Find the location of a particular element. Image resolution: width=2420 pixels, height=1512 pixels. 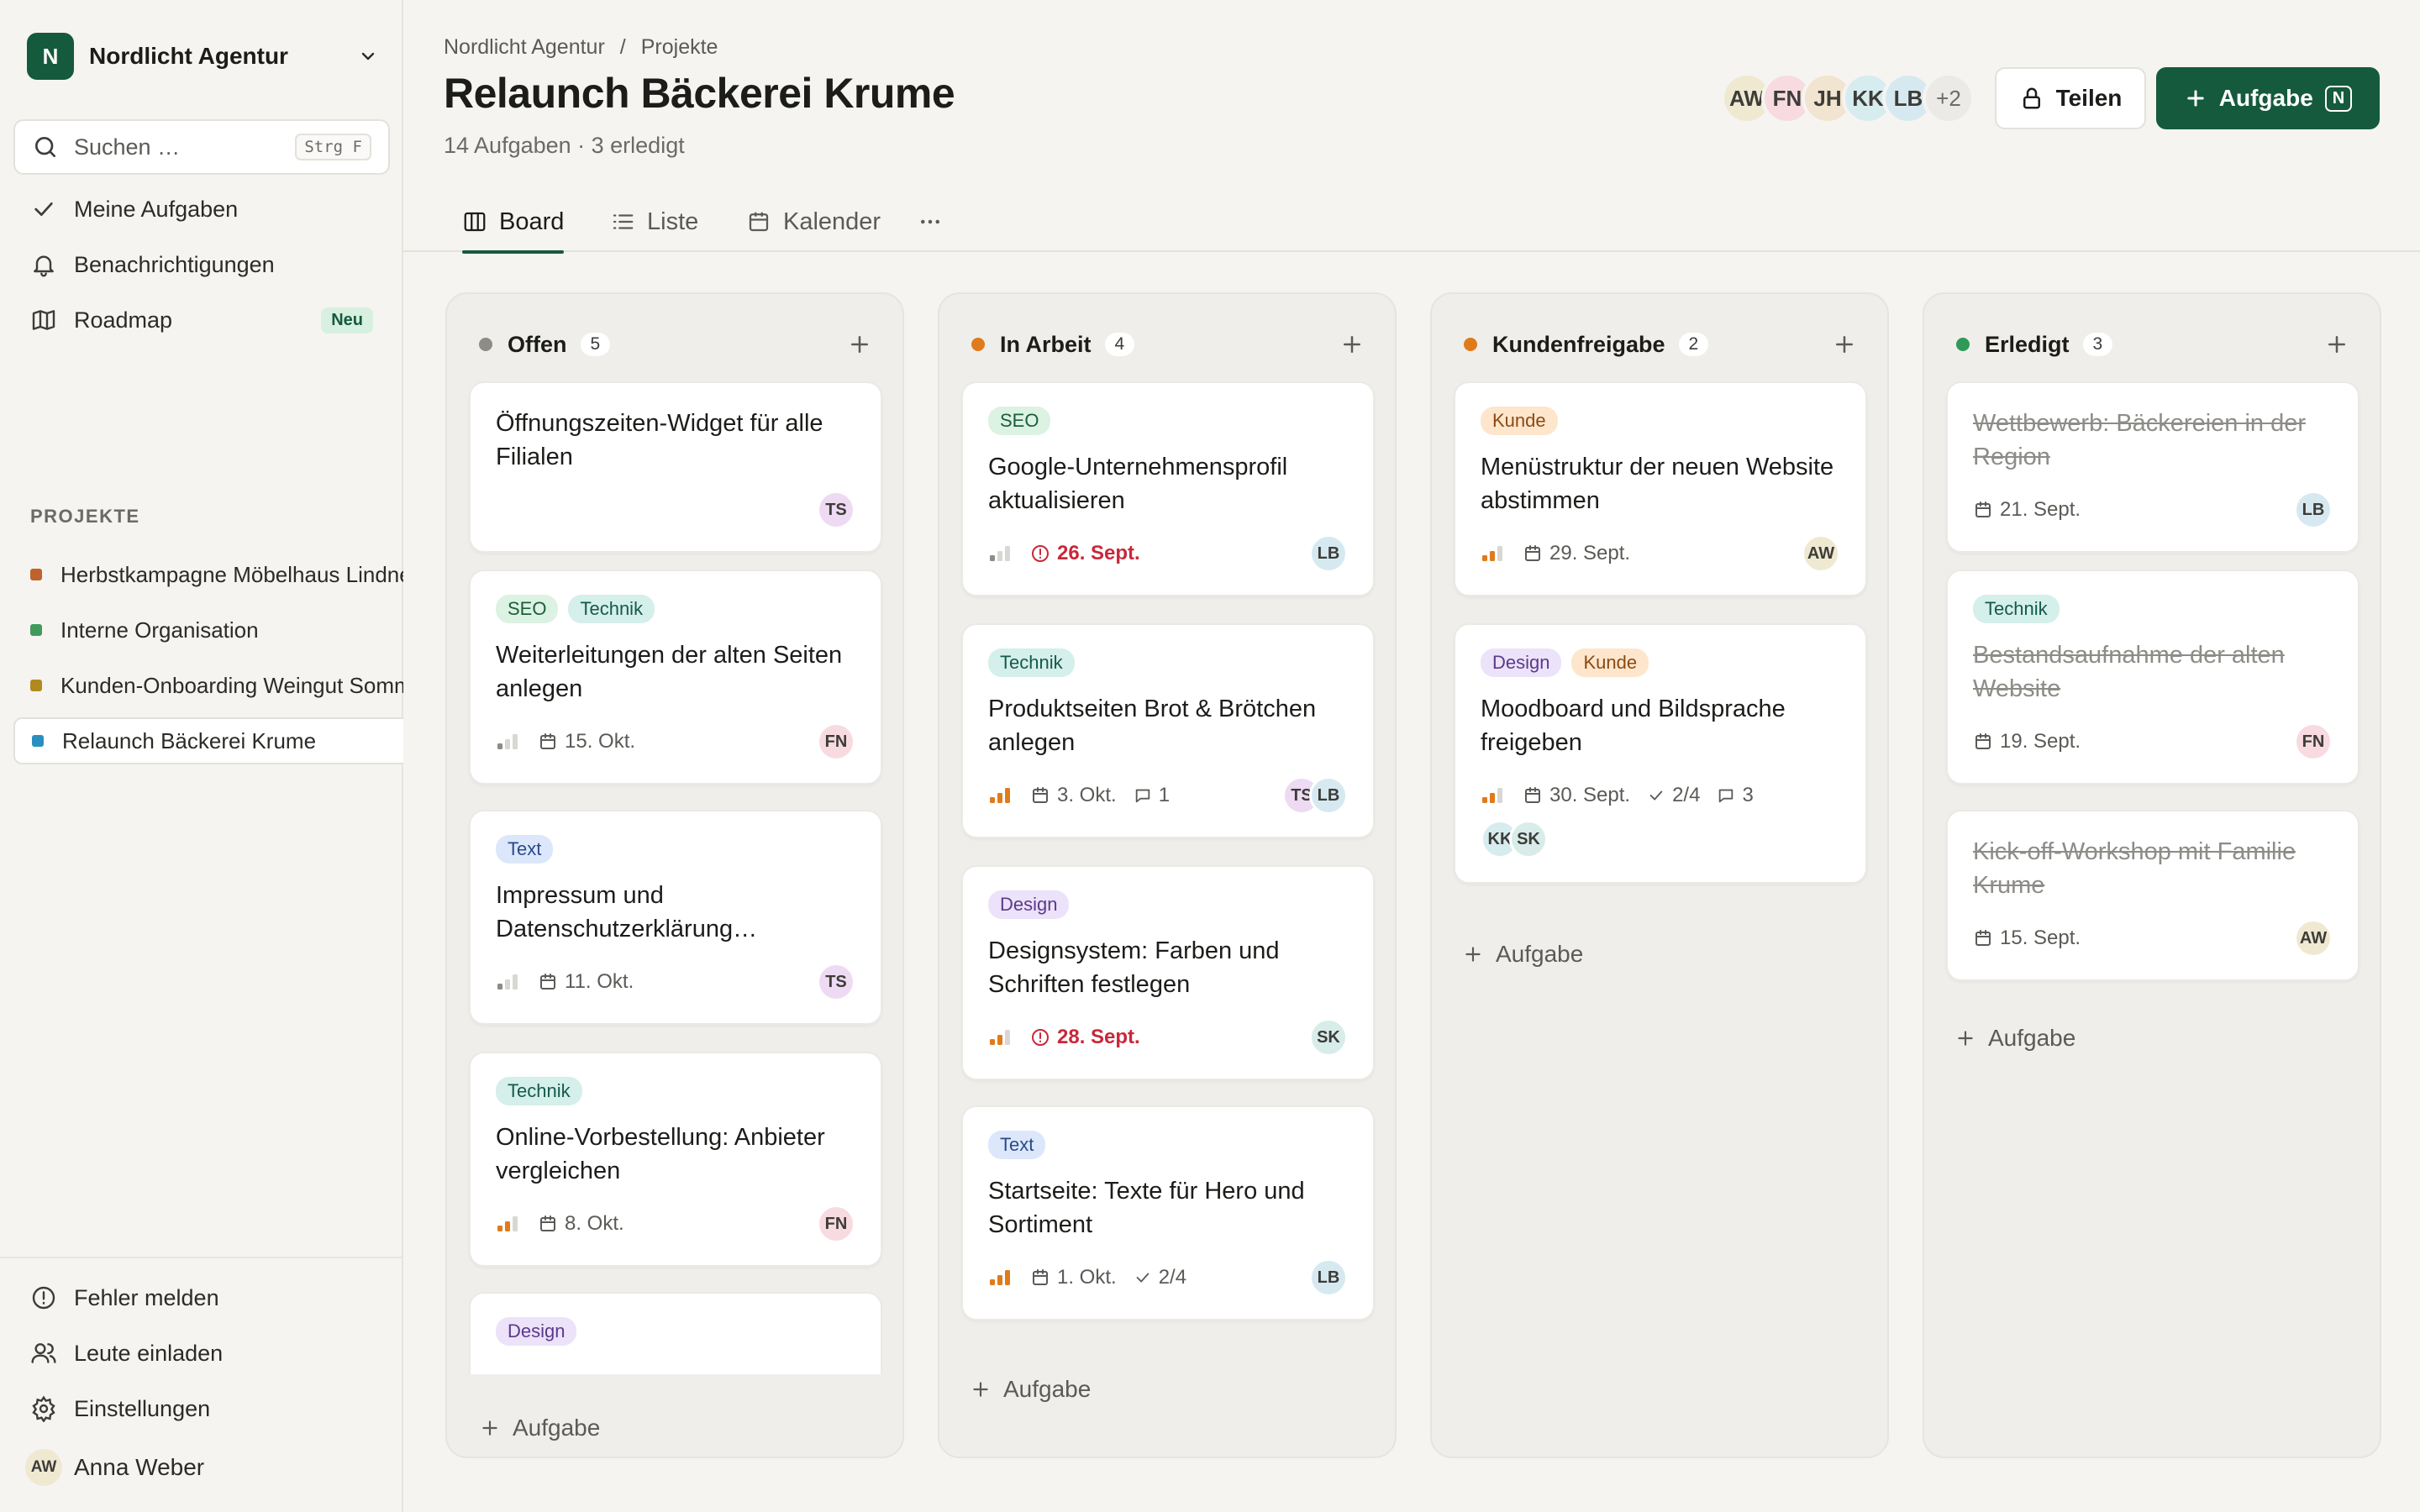

comment-icon is located at coordinates (1143, 795).